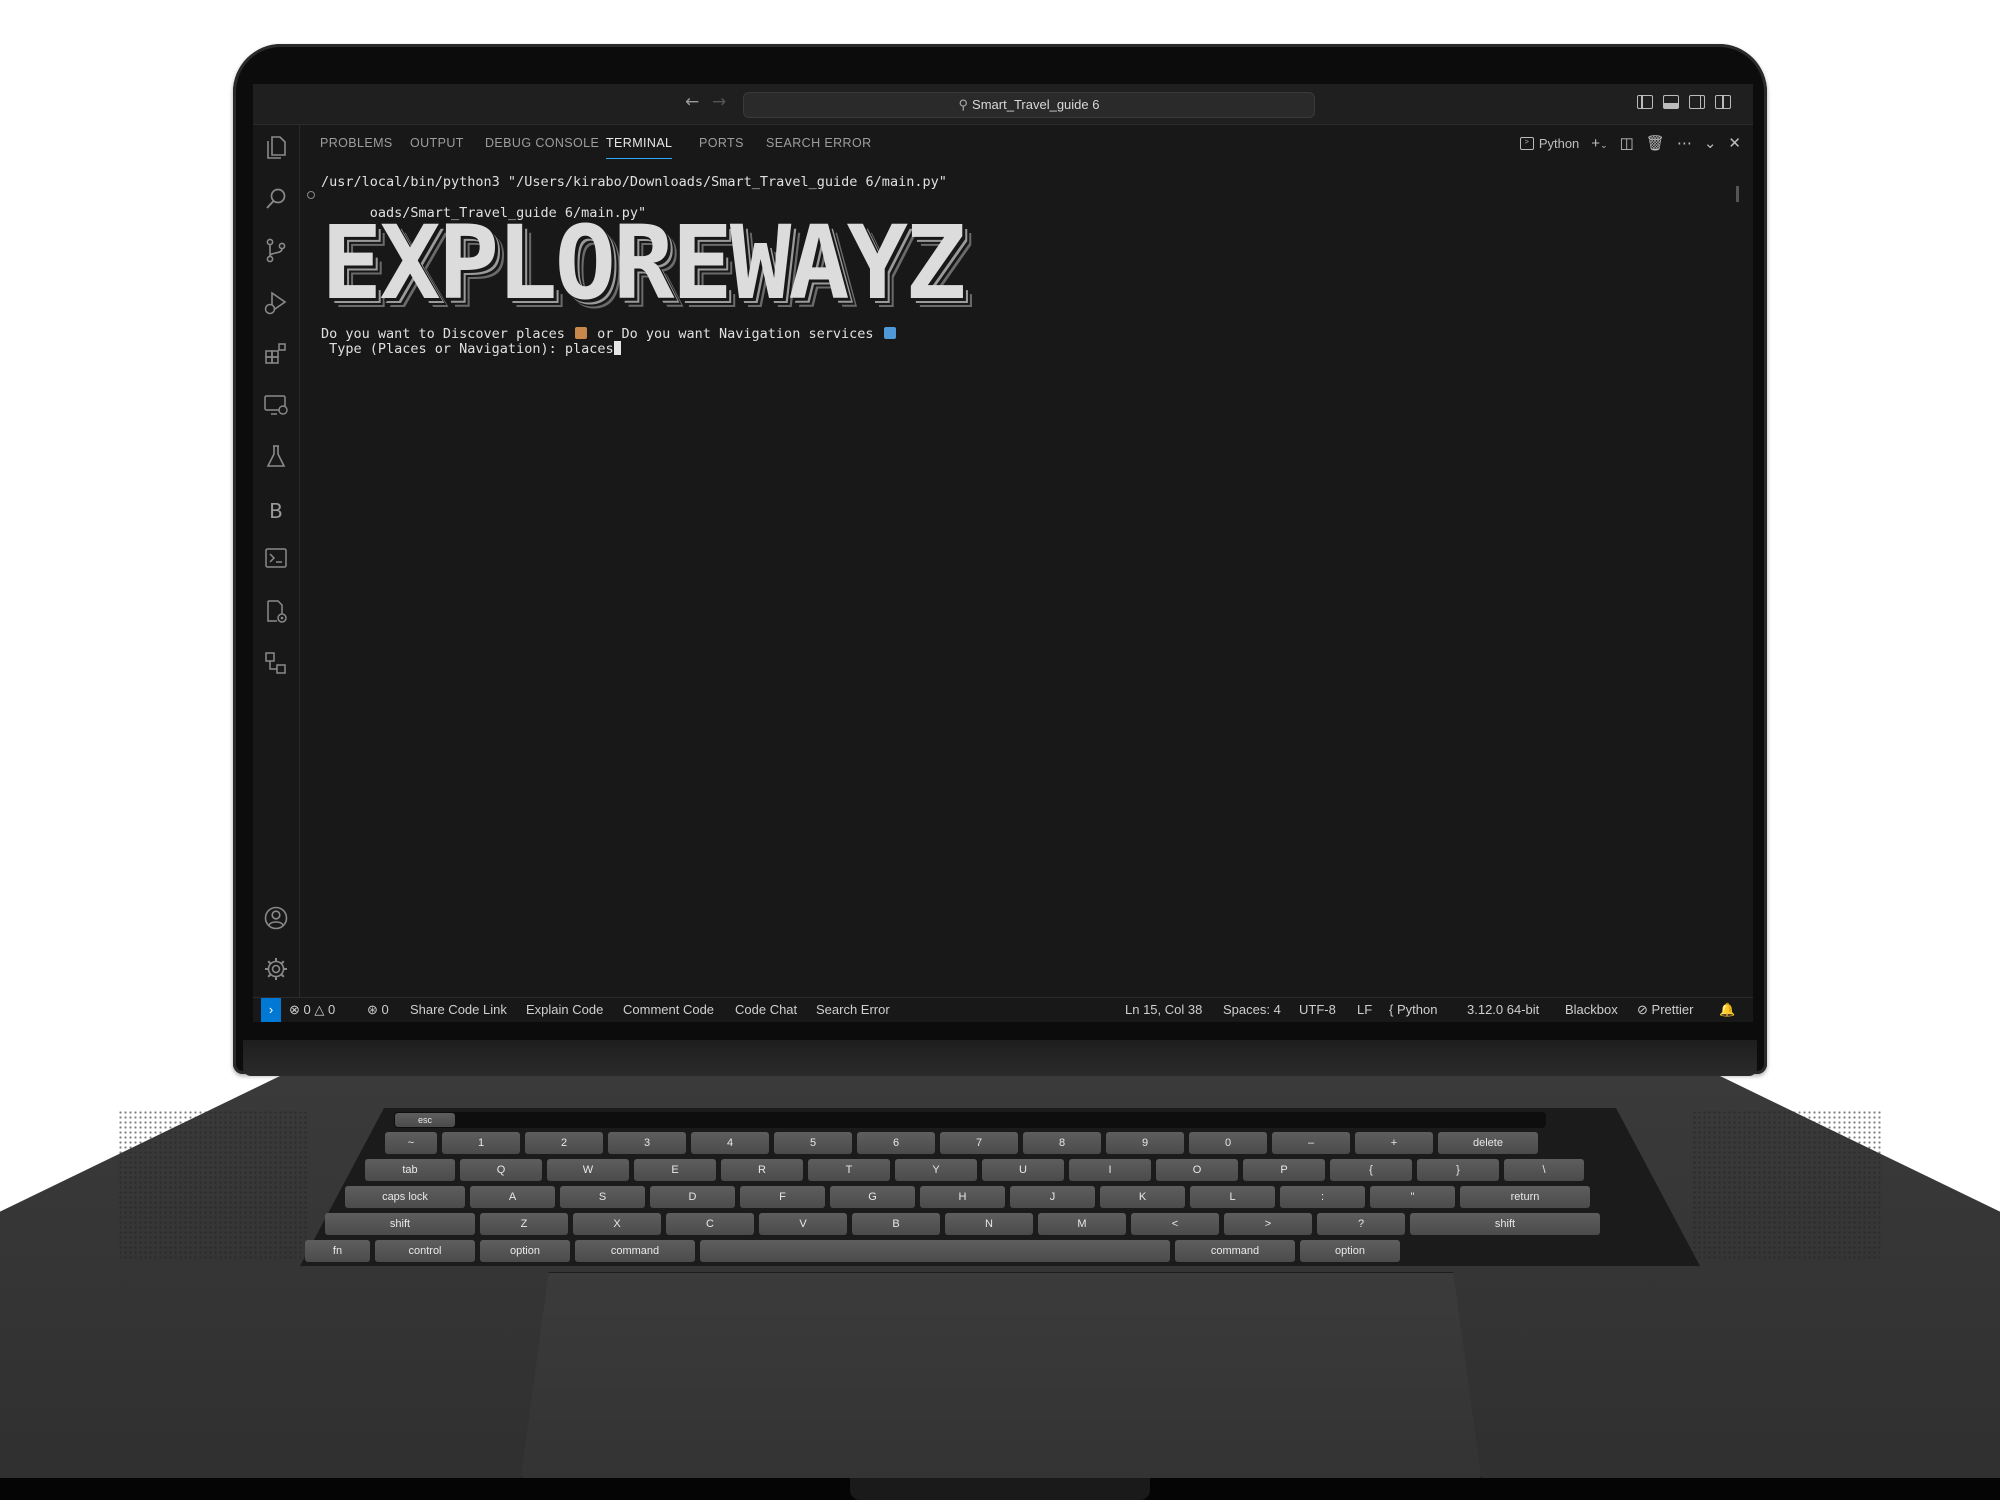 This screenshot has width=2000, height=1500. I want to click on share-code-link-button: Share Code Link, so click(458, 1010).